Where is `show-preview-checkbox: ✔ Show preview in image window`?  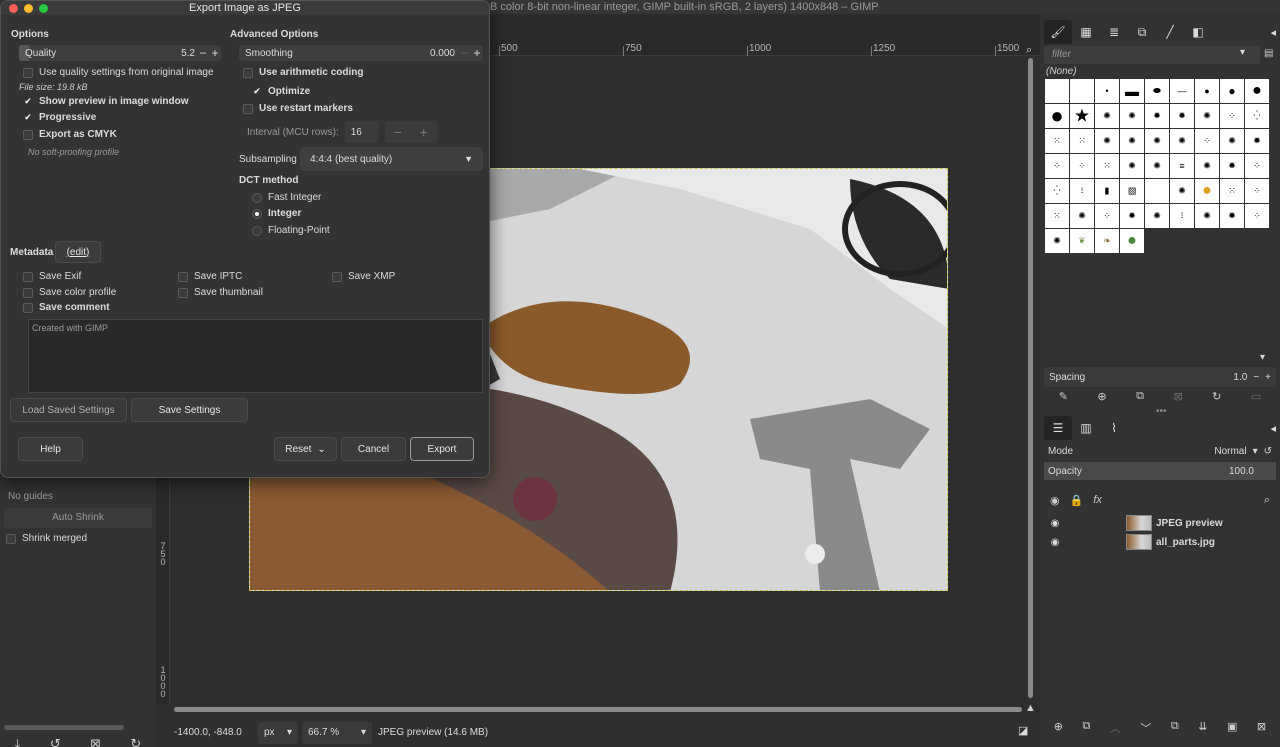
show-preview-checkbox: ✔ Show preview in image window is located at coordinates (105, 101).